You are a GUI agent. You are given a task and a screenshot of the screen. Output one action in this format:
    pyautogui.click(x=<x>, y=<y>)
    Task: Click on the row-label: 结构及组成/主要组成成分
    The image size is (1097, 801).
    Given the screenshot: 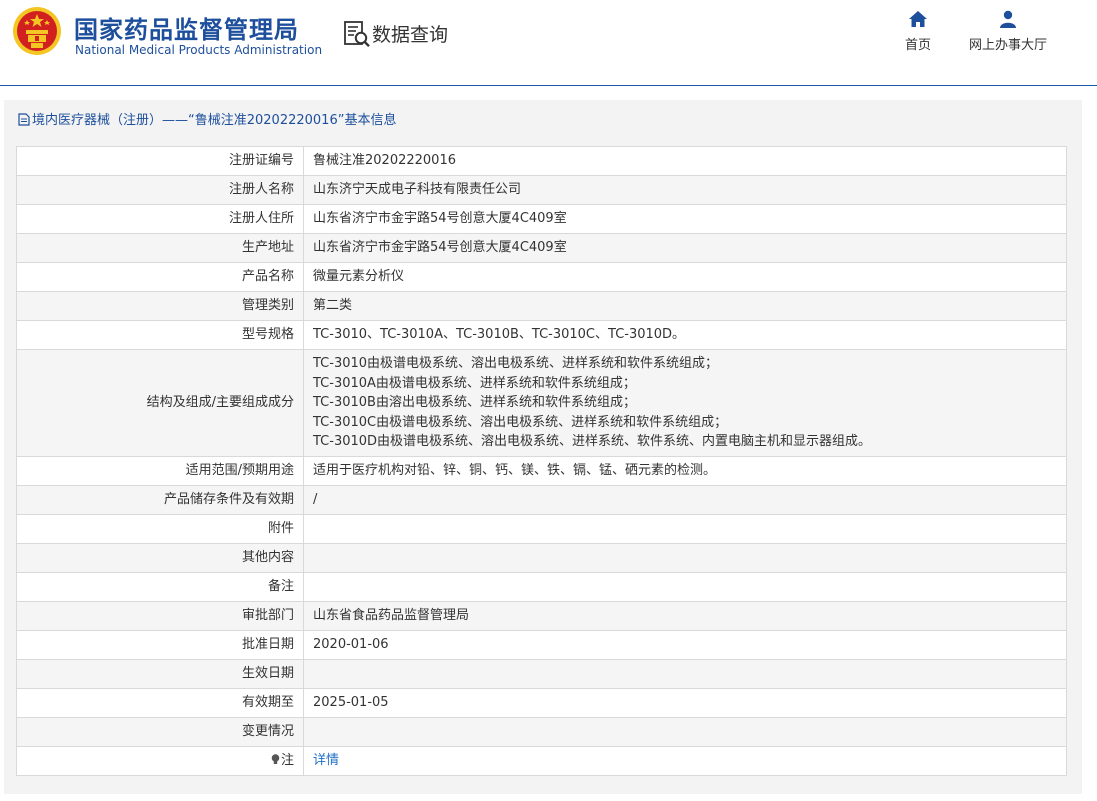 What is the action you would take?
    pyautogui.click(x=160, y=403)
    